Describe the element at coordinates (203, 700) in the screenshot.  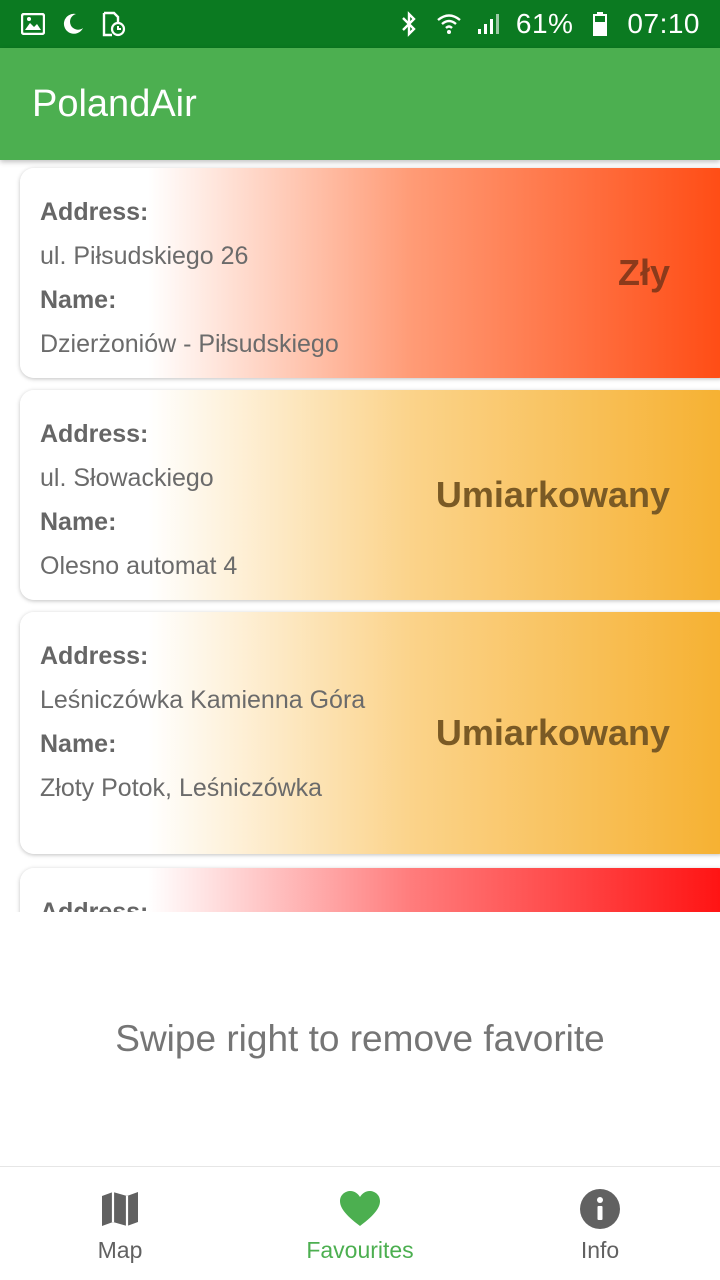
I see `address-value: Leśniczówka Kamienna Góra` at that location.